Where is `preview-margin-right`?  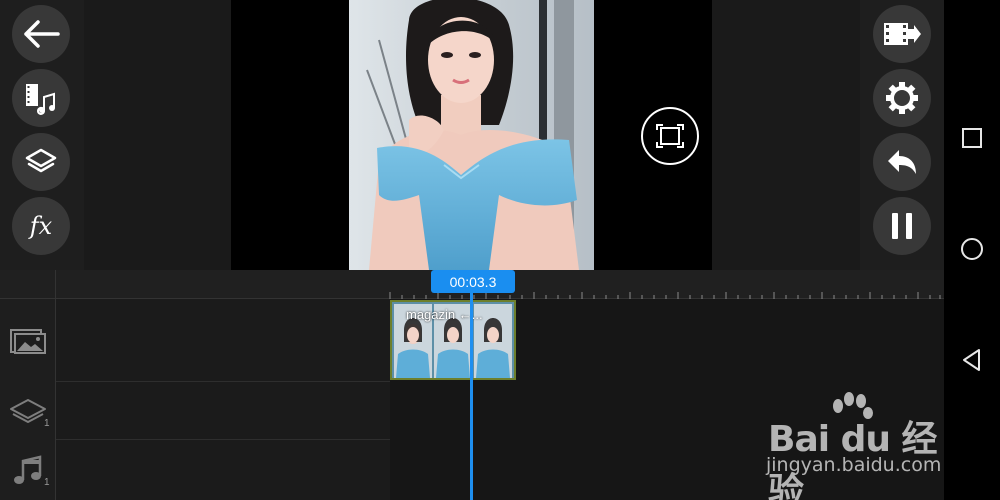
preview-margin-right is located at coordinates (786, 135).